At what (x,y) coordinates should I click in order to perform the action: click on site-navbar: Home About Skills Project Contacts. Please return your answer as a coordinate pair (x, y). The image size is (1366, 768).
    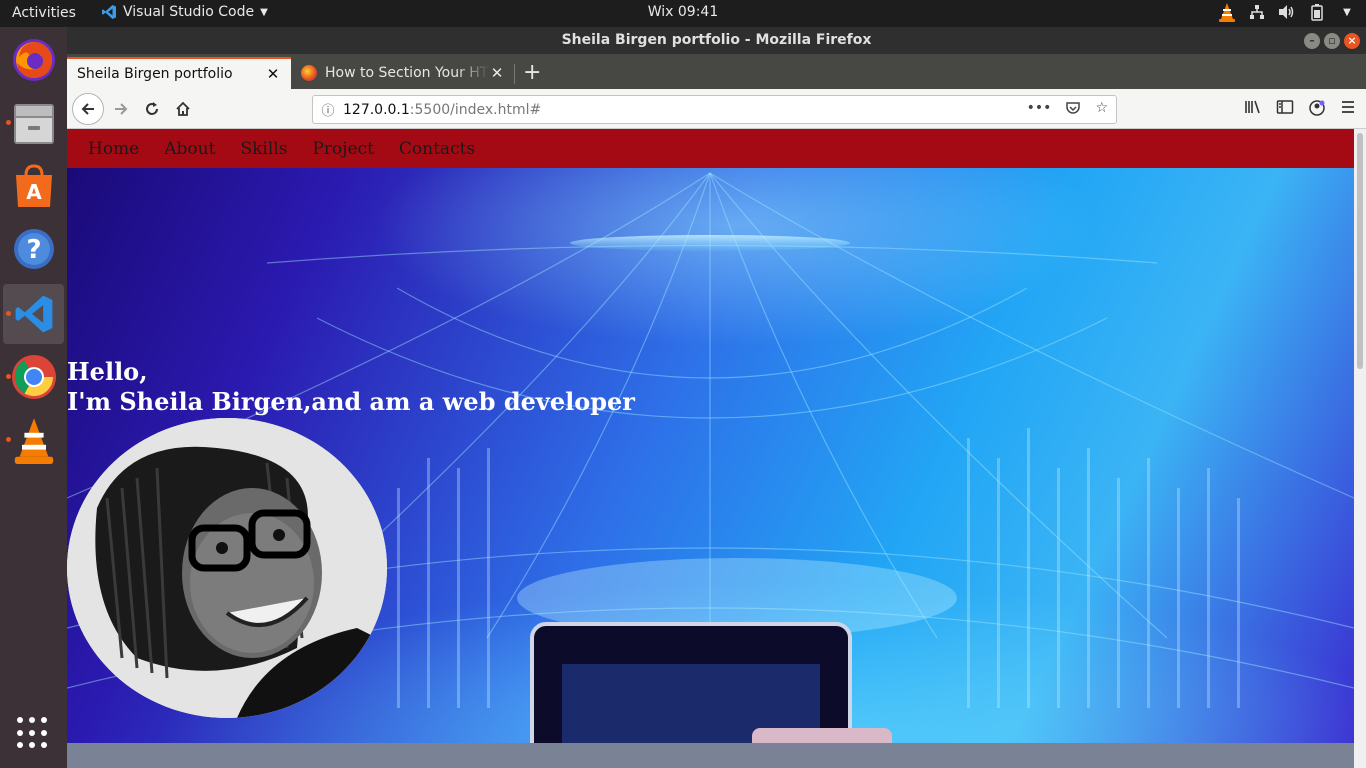
    Looking at the image, I should click on (710, 148).